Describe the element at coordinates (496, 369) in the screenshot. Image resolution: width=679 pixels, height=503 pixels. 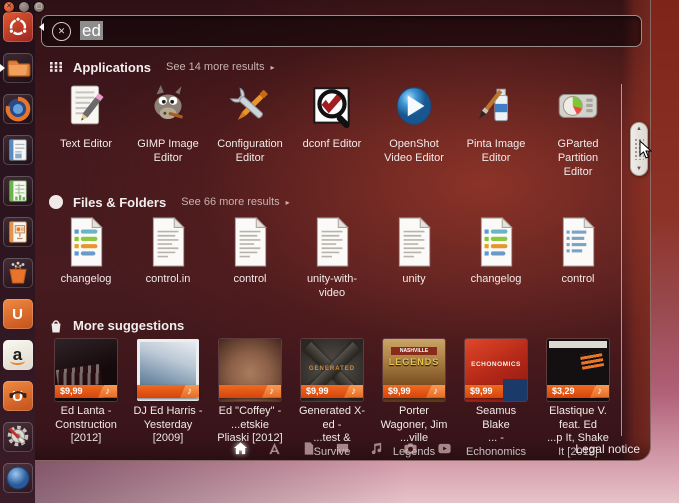
I see `album-cover: ECHONOMICS $9,99 ♪` at that location.